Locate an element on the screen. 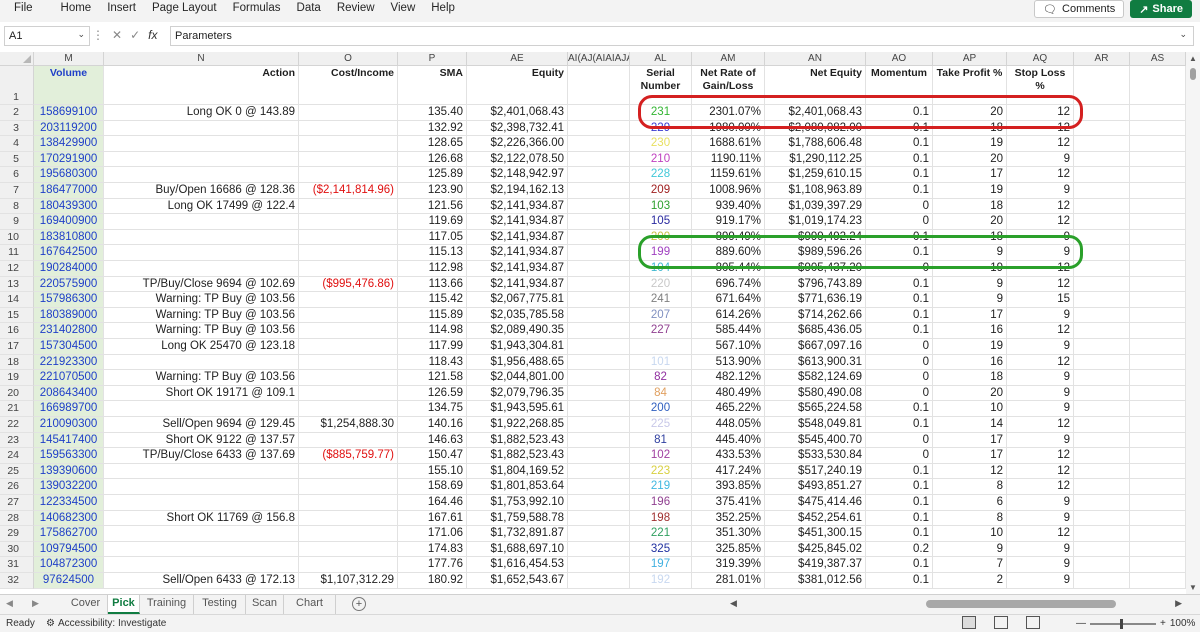 The image size is (1200, 632). cell-sma: 164.46 is located at coordinates (432, 503).